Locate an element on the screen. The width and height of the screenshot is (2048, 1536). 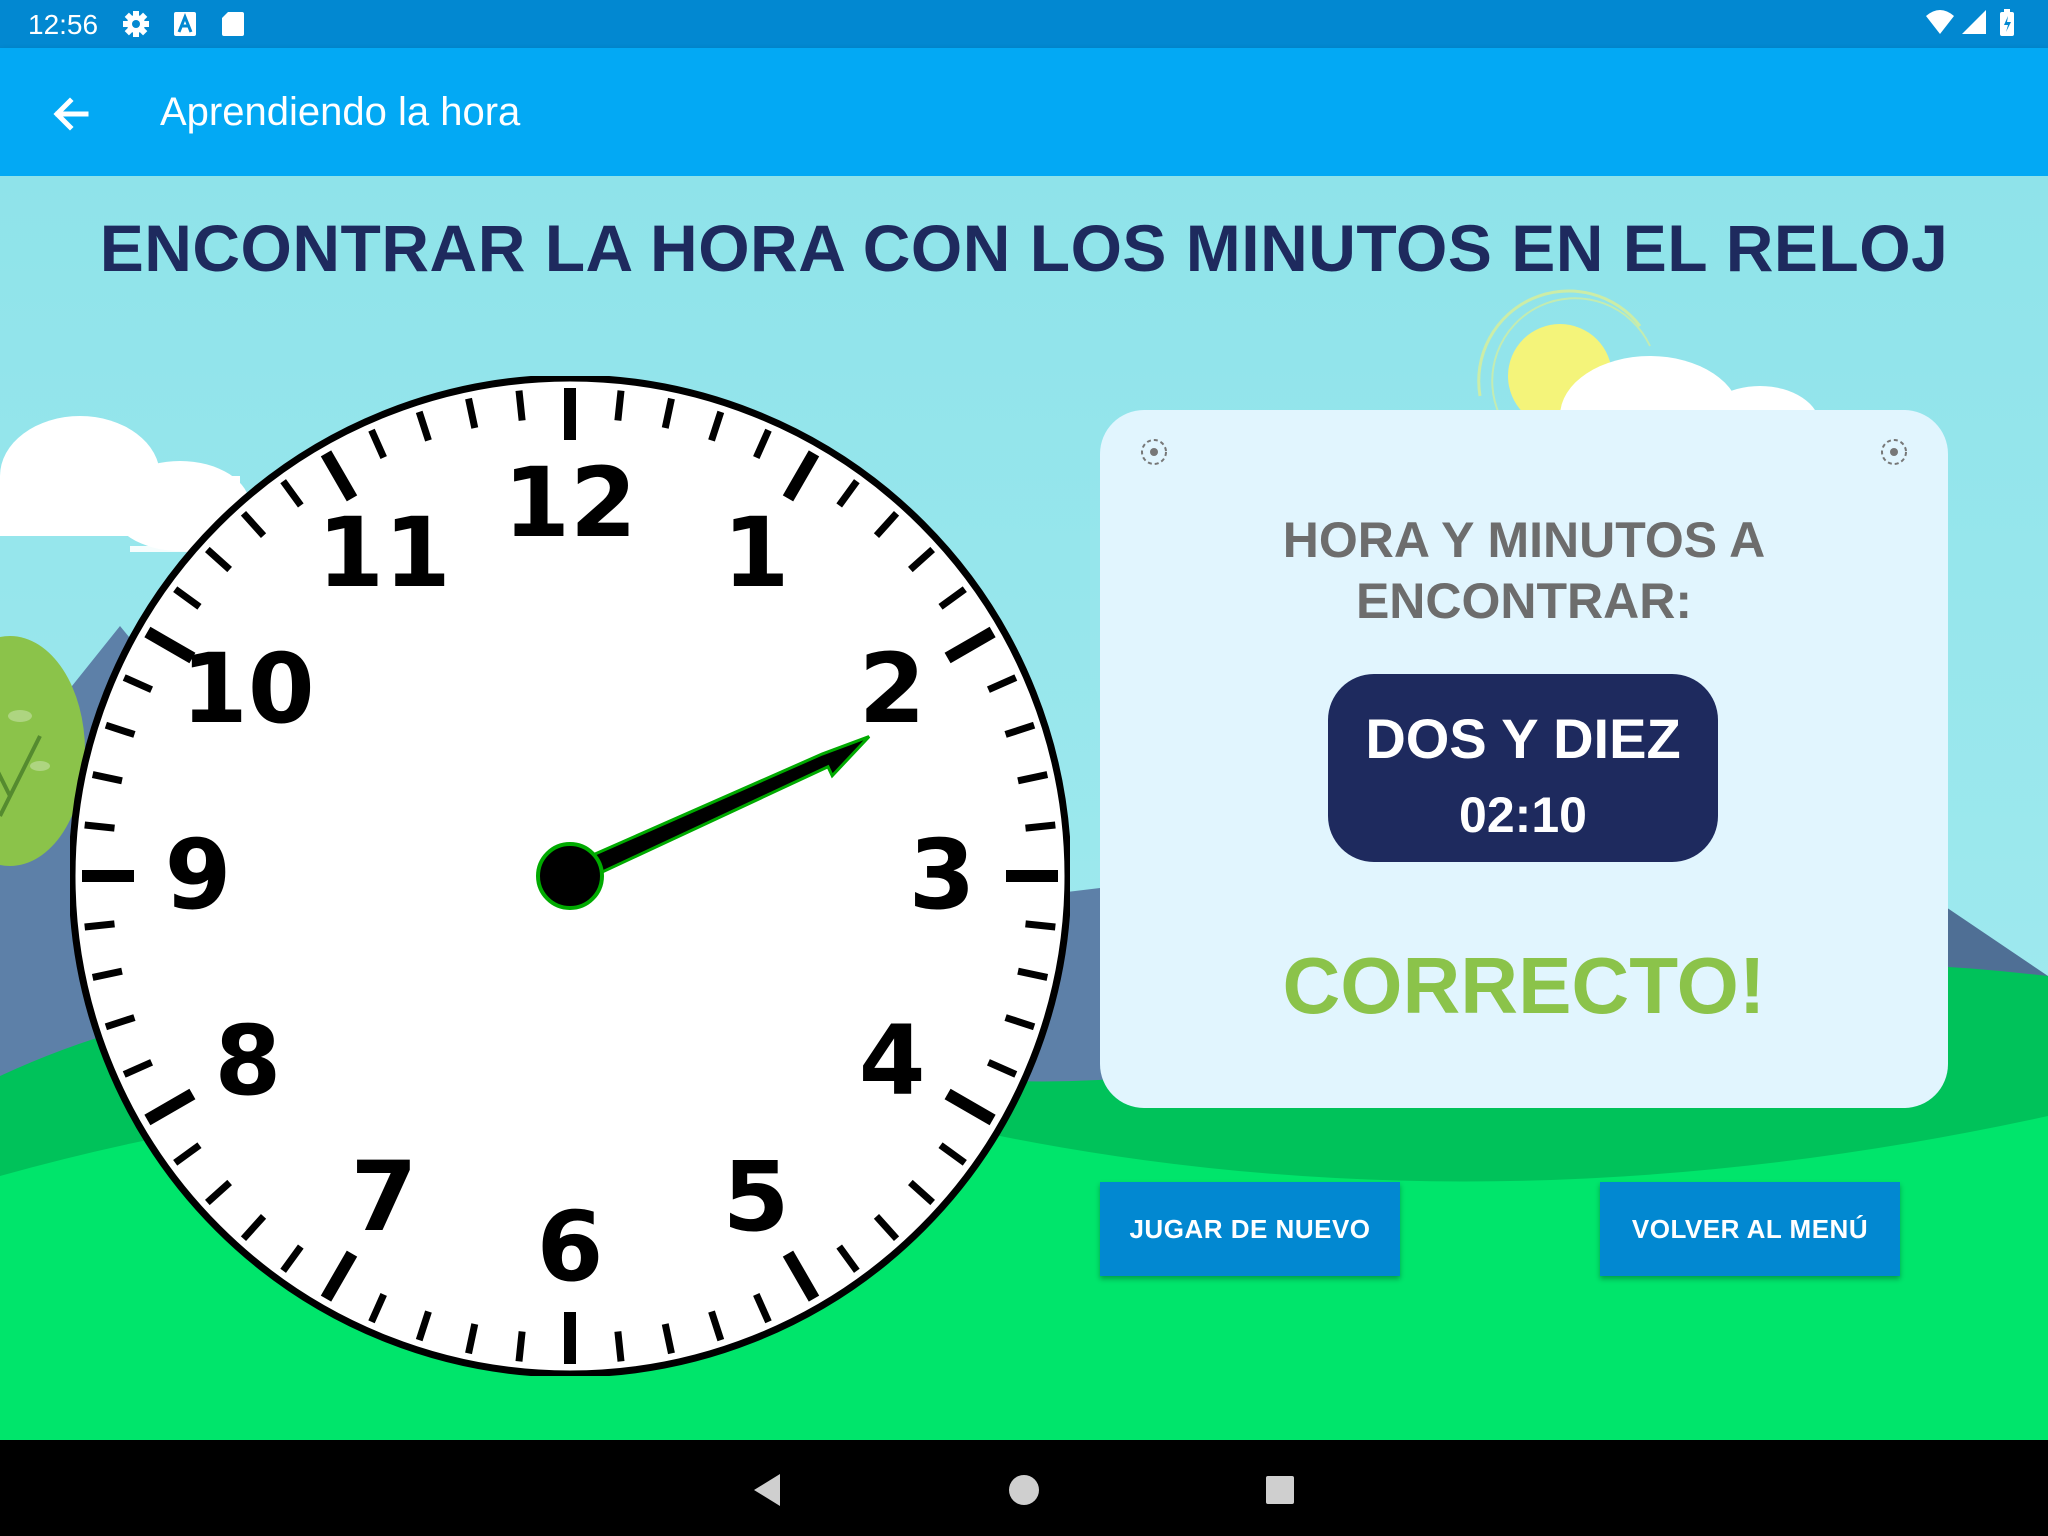
target-time-box: DOS Y DIEZ 02:10 is located at coordinates (1523, 768).